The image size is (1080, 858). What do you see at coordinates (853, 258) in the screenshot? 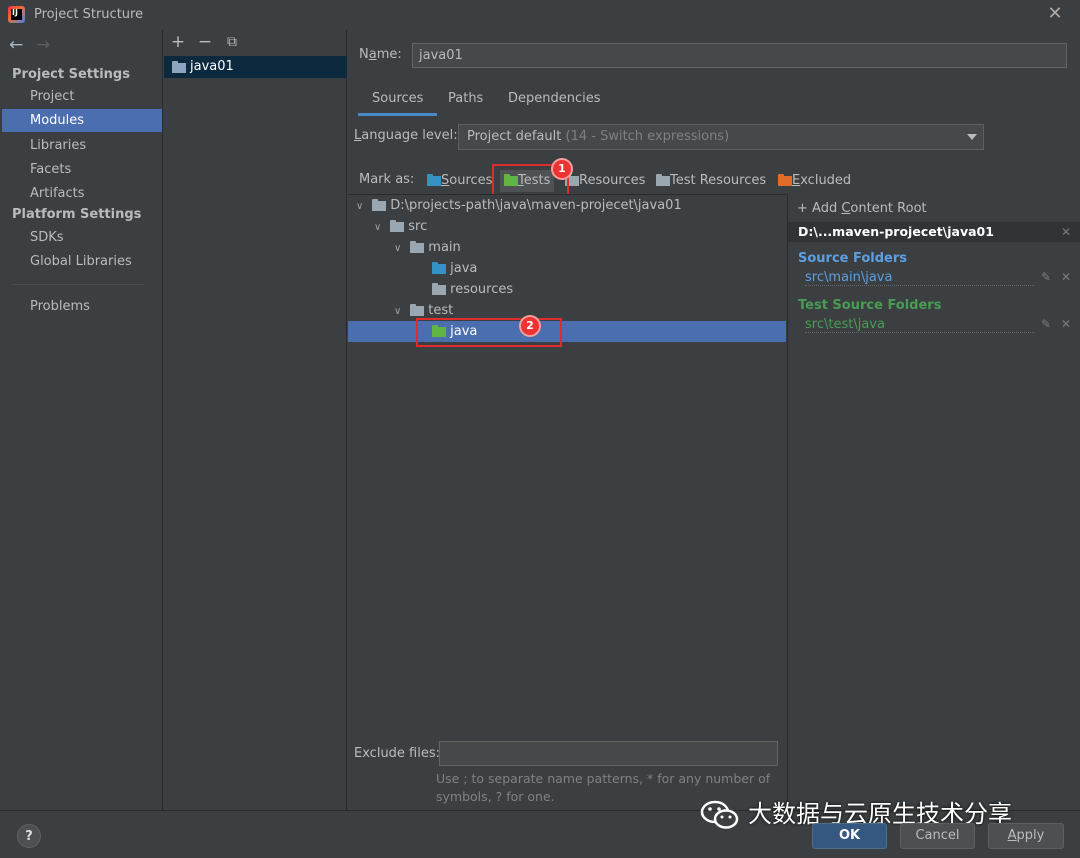
I see `source-folders-title: Source Folders` at bounding box center [853, 258].